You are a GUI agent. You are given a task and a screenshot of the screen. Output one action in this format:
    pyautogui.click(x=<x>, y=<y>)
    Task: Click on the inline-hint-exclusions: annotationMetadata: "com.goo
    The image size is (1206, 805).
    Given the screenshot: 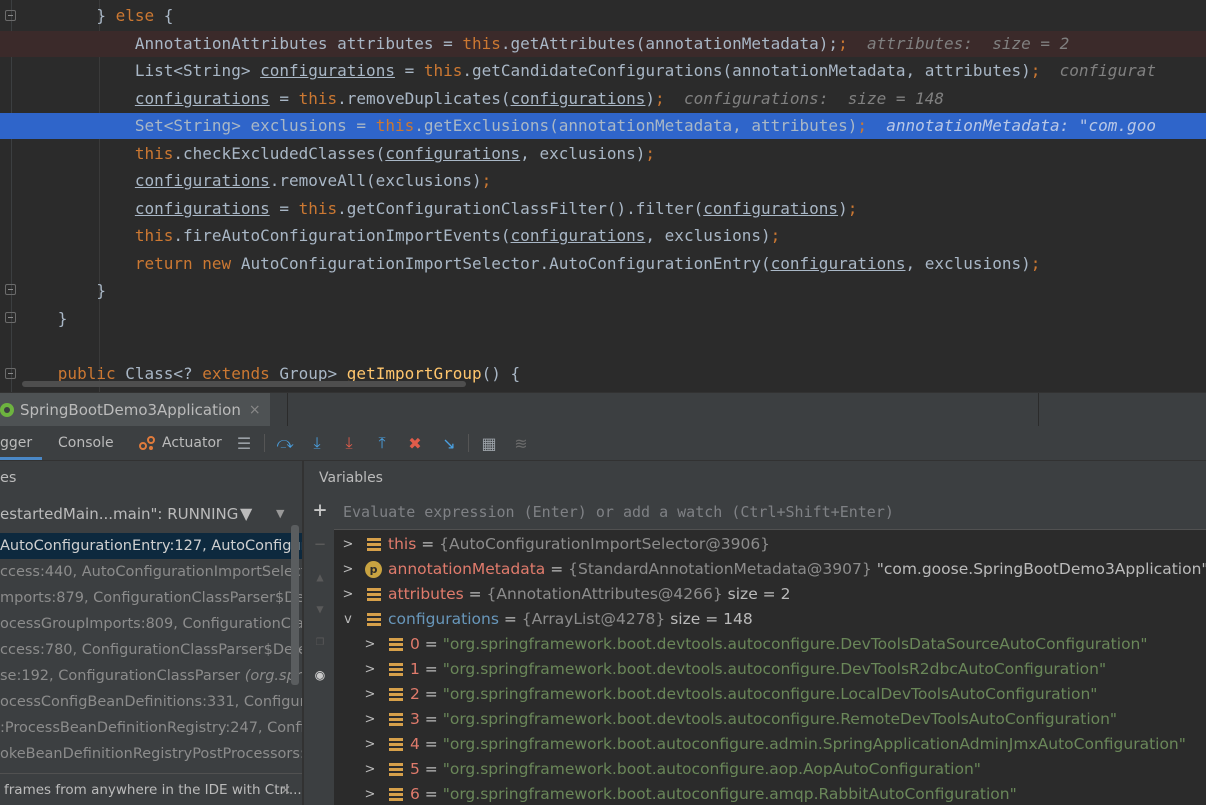 What is the action you would take?
    pyautogui.click(x=1021, y=125)
    